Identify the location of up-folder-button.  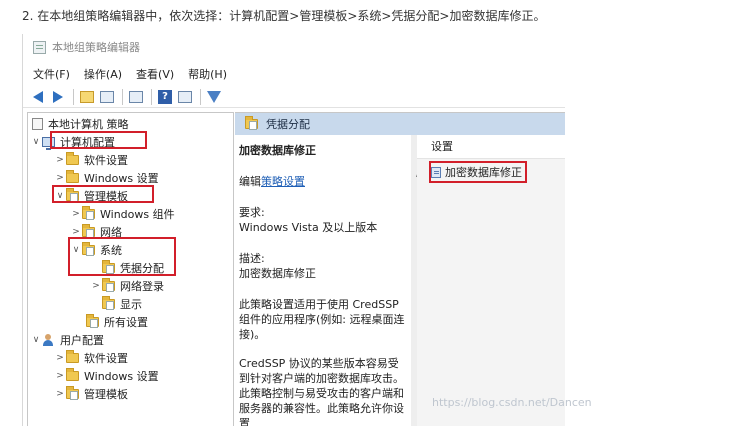
(87, 97).